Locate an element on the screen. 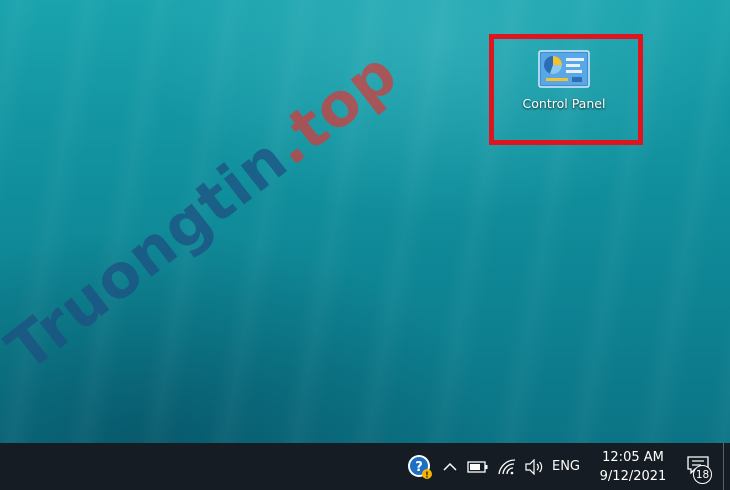 The height and width of the screenshot is (490, 730). desktop-icon-control-panel: Control Panel is located at coordinates (564, 87).